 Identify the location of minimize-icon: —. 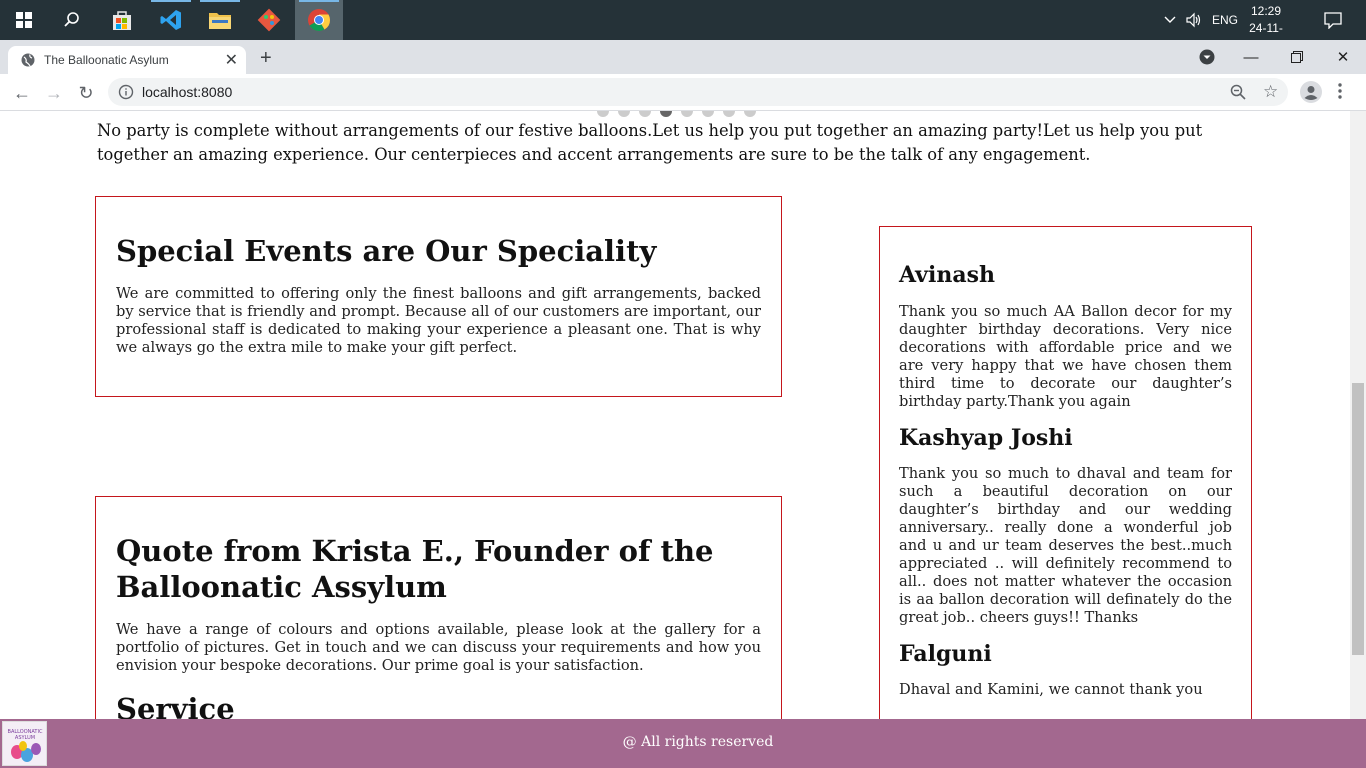
(1251, 57).